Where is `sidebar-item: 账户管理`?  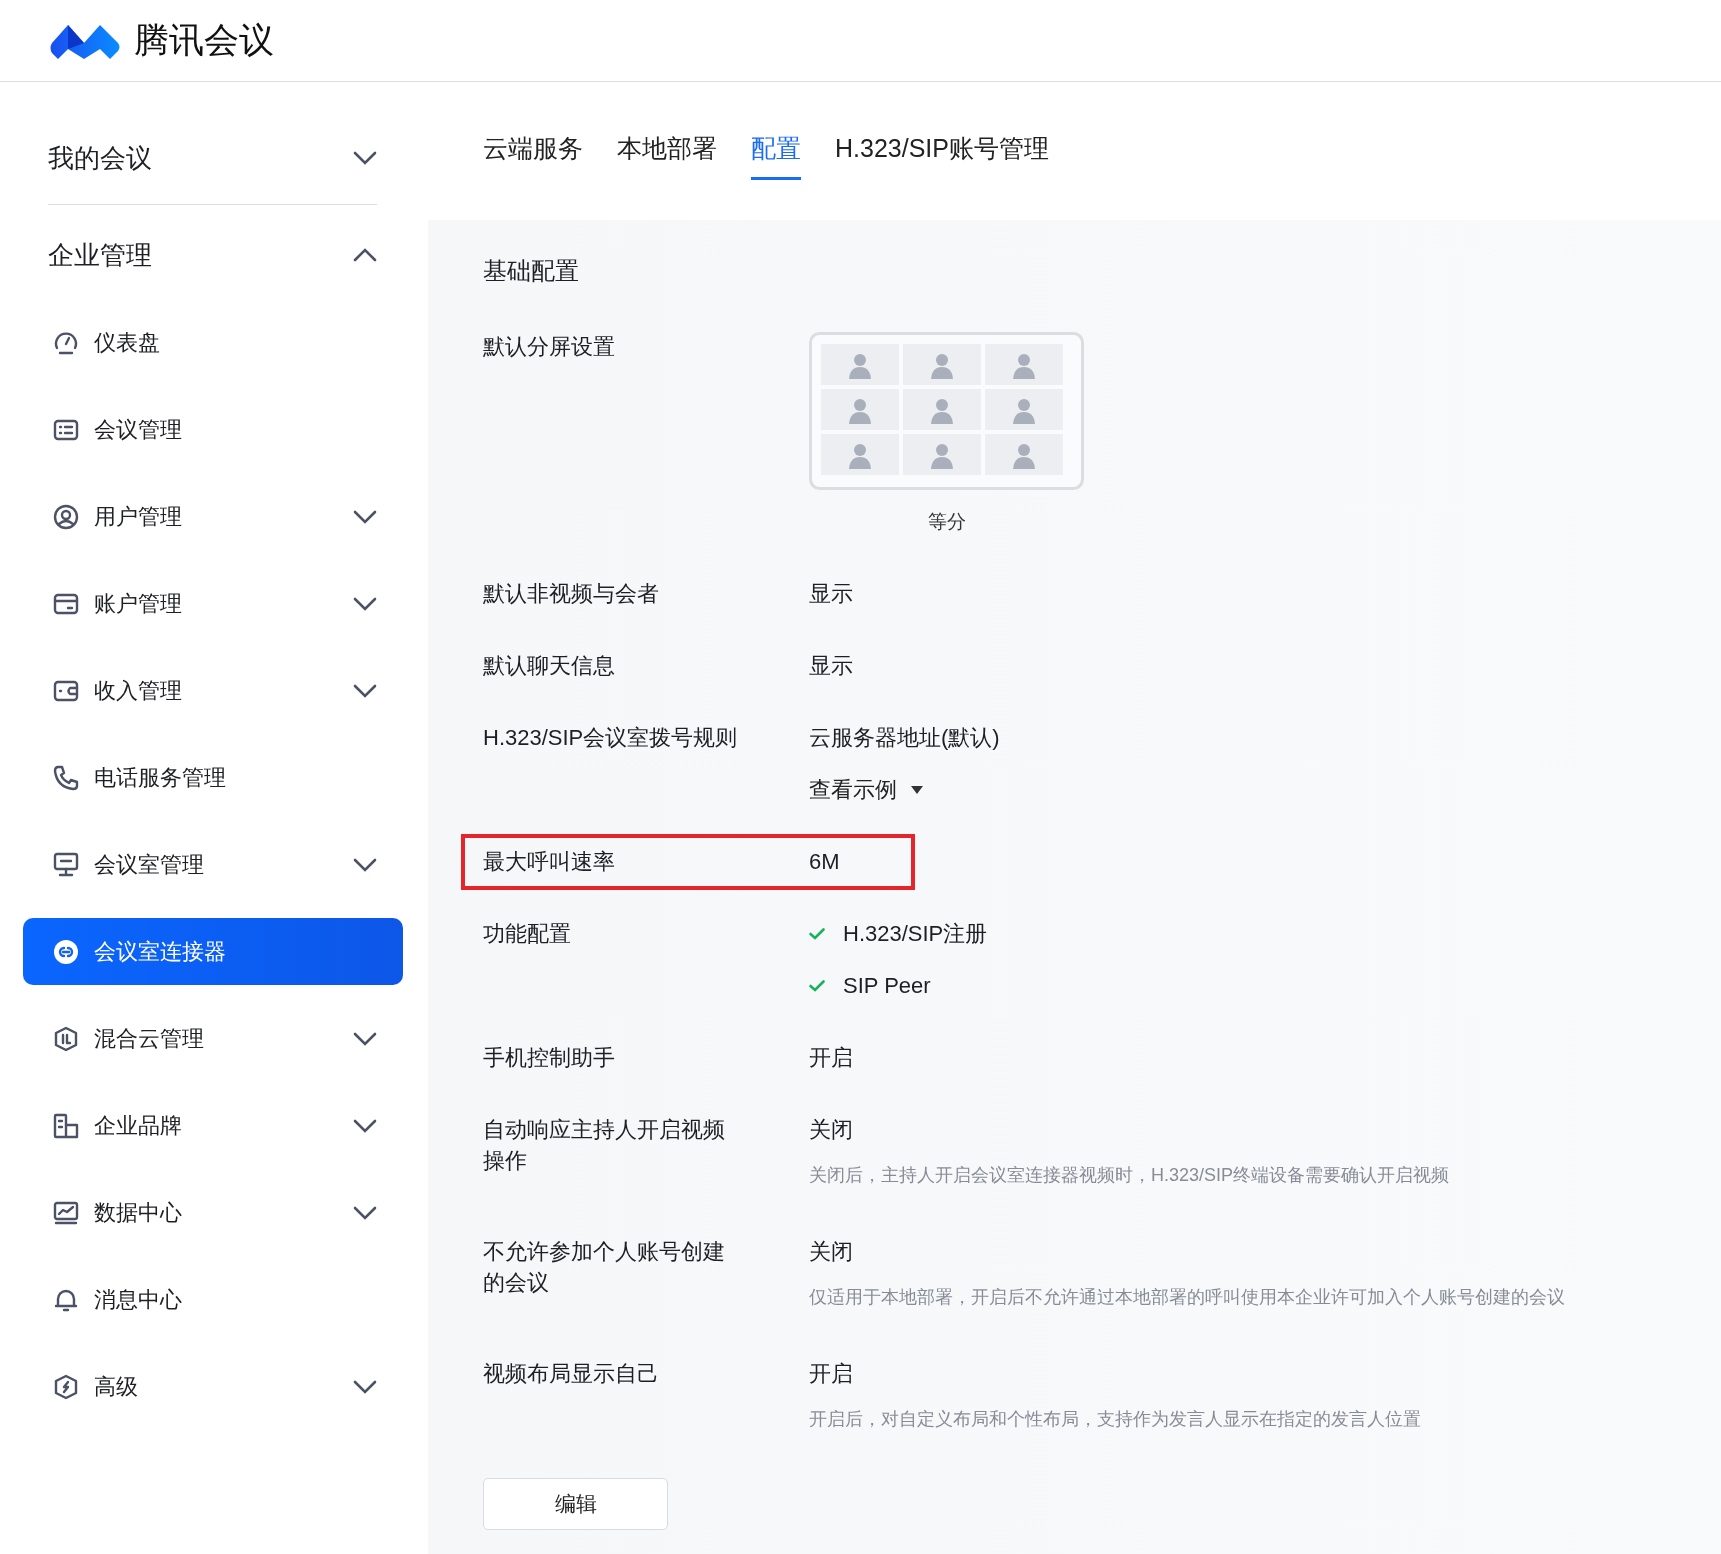
sidebar-item: 账户管理 is located at coordinates (213, 603).